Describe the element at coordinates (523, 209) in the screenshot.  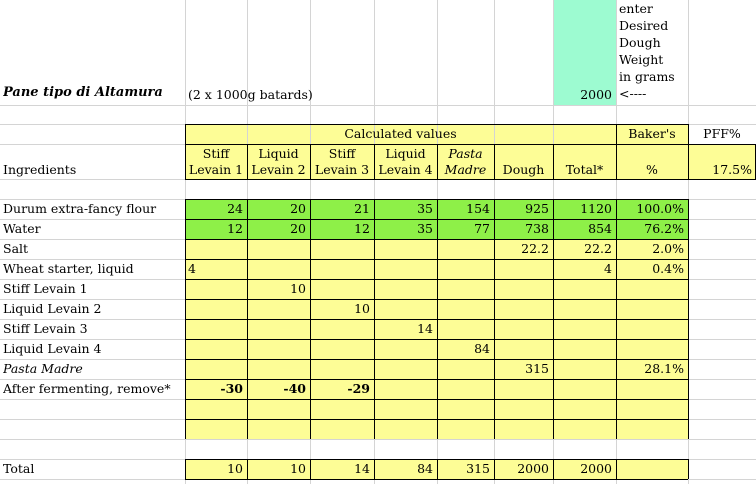
I see `table-cell: 925` at that location.